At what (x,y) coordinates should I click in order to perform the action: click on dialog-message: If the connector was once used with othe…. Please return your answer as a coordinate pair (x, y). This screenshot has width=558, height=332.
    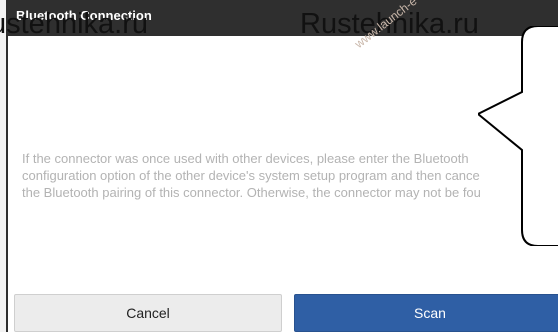
    Looking at the image, I should click on (282, 175).